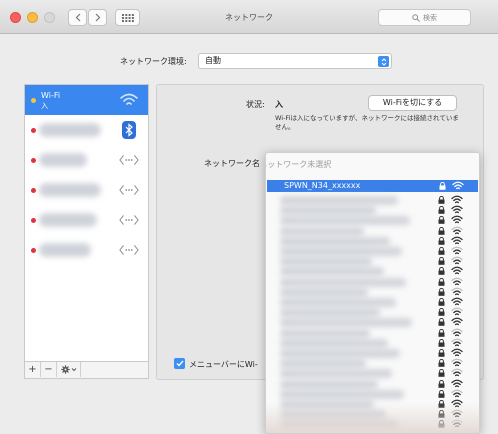  Describe the element at coordinates (86, 100) in the screenshot. I see `service-item-wifi: Wi-Fi 入` at that location.